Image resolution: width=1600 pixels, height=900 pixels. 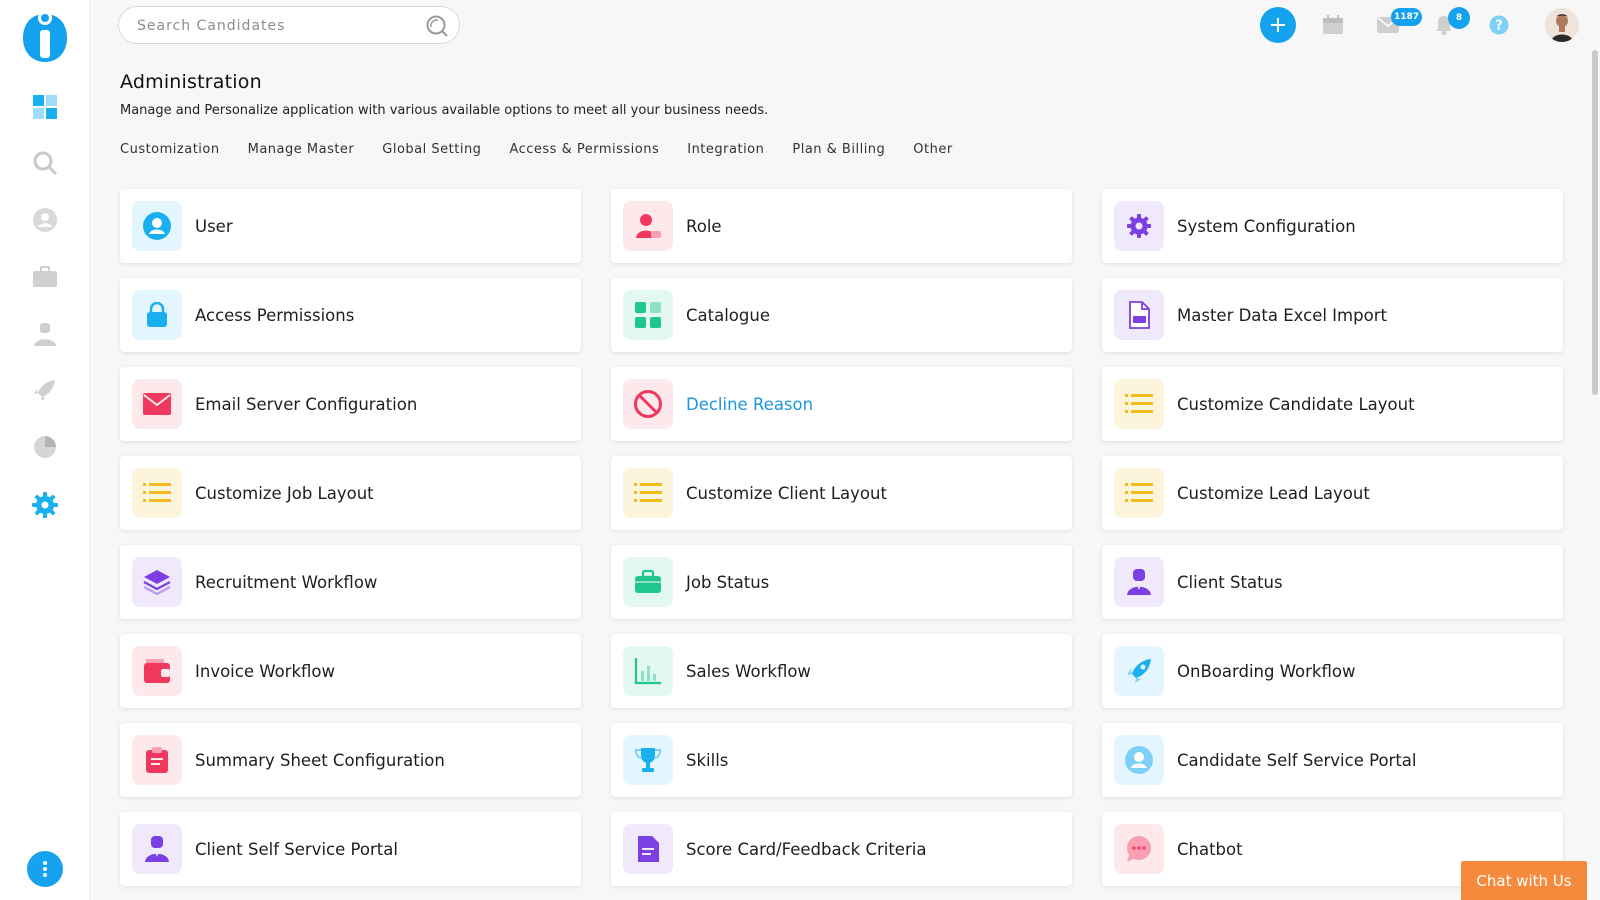 I want to click on card-label: System Configuration, so click(x=1266, y=226).